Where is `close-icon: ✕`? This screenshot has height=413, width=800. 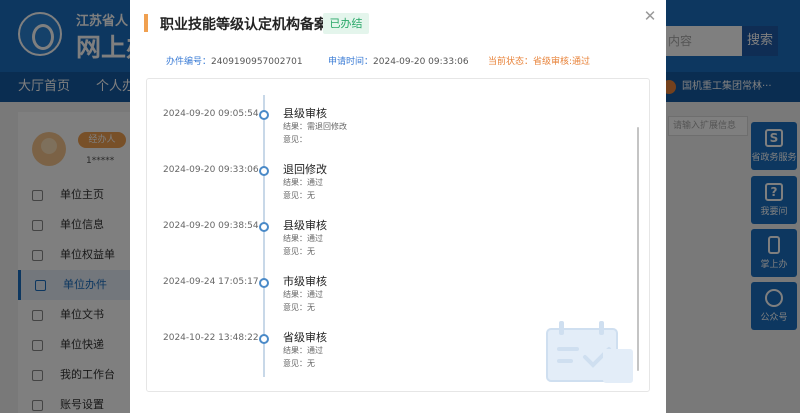 close-icon: ✕ is located at coordinates (650, 16).